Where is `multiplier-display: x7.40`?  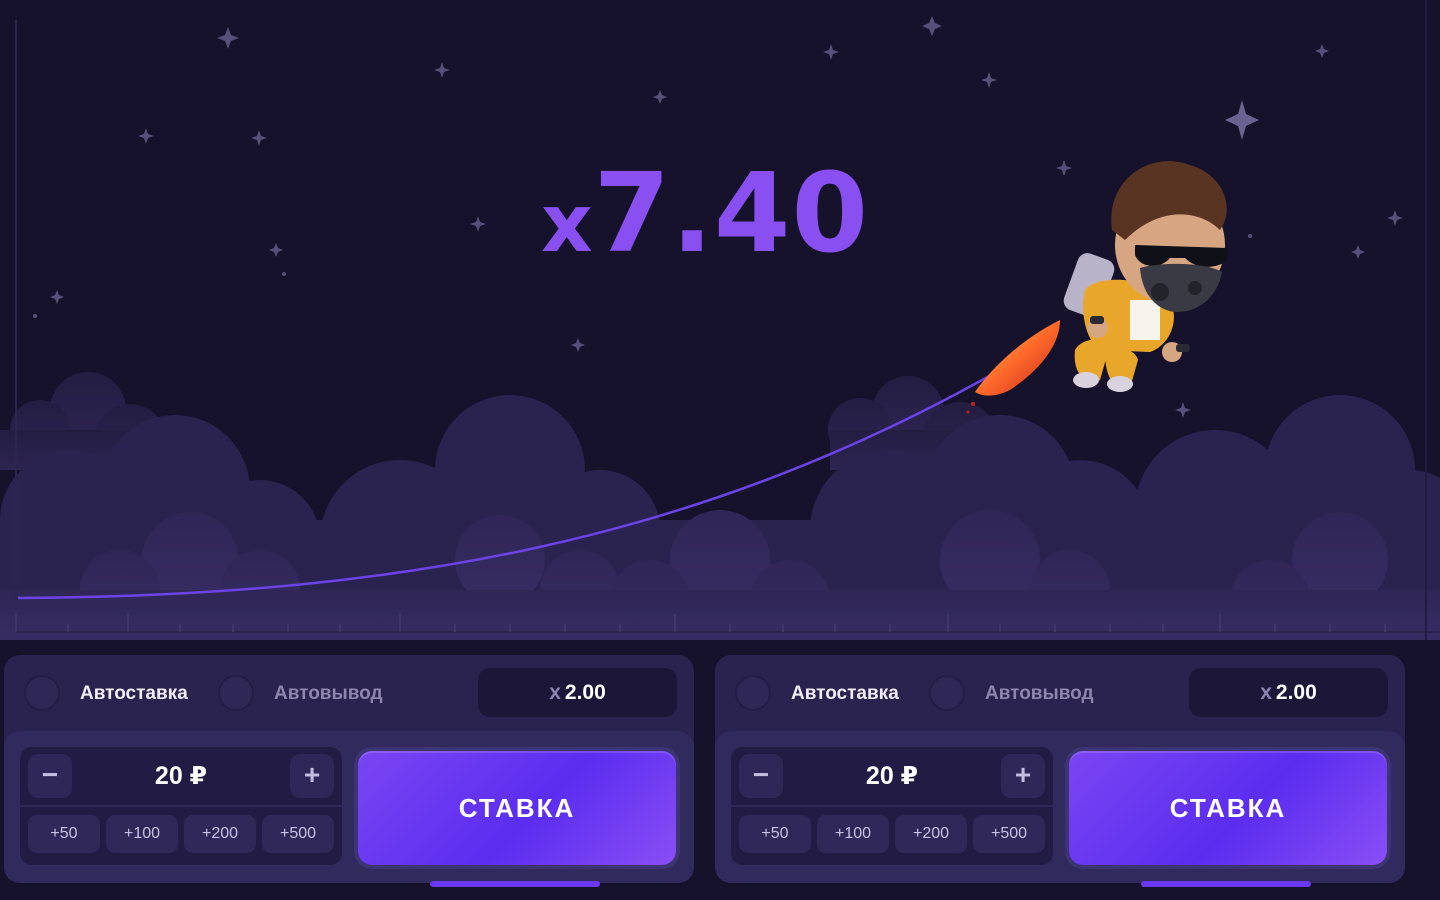
multiplier-display: x7.40 is located at coordinates (705, 213).